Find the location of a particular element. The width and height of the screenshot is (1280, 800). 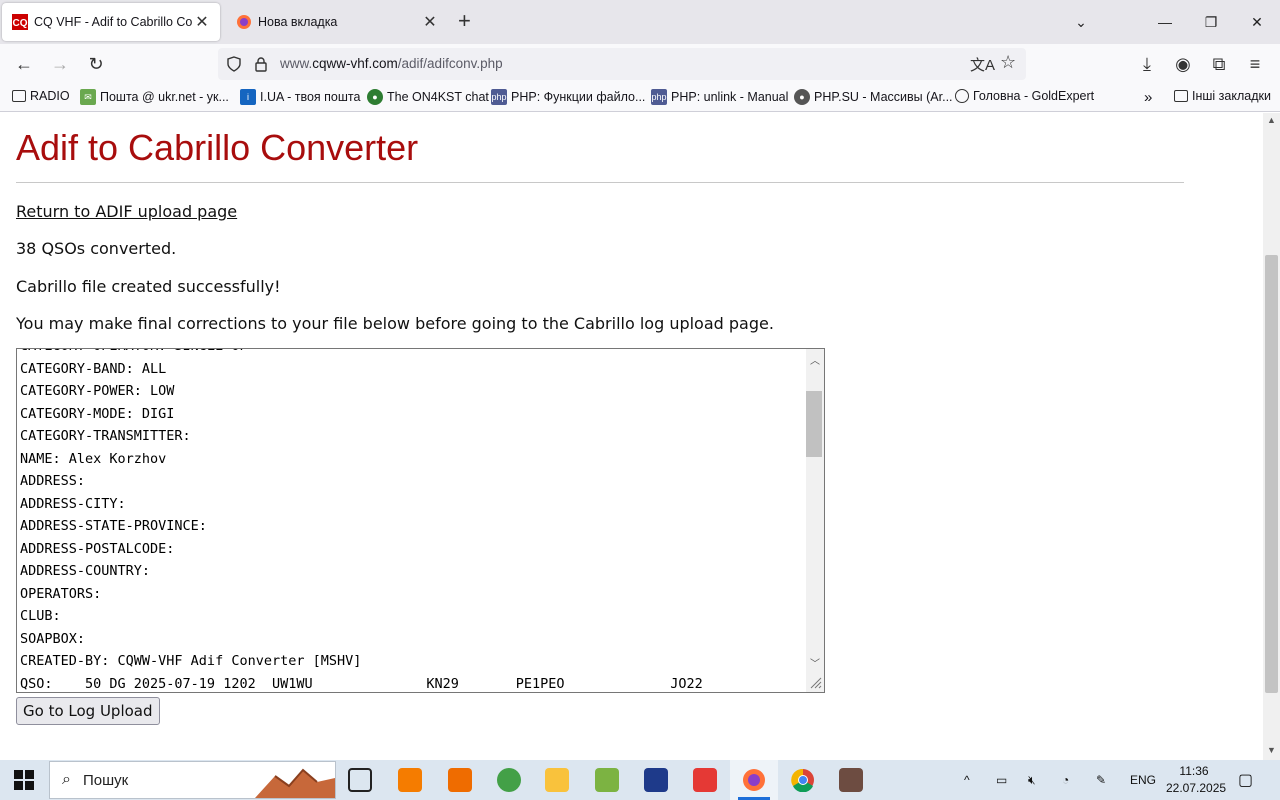

tab-new: Нова вкладка ✕ is located at coordinates (337, 22).